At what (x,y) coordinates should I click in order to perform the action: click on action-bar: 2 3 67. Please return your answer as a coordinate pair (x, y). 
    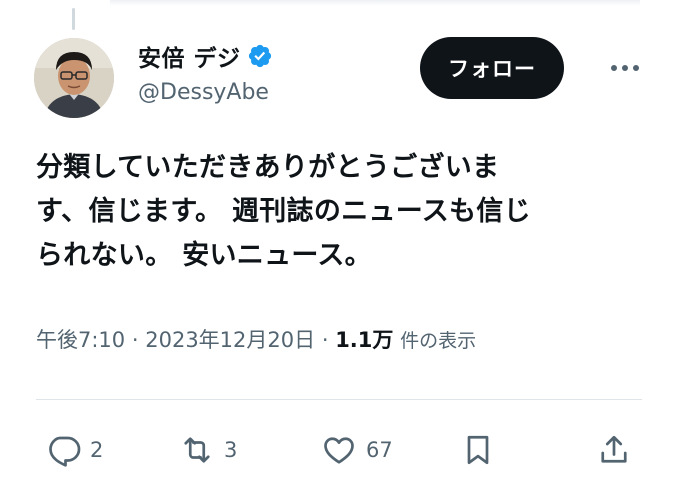
    Looking at the image, I should click on (340, 450).